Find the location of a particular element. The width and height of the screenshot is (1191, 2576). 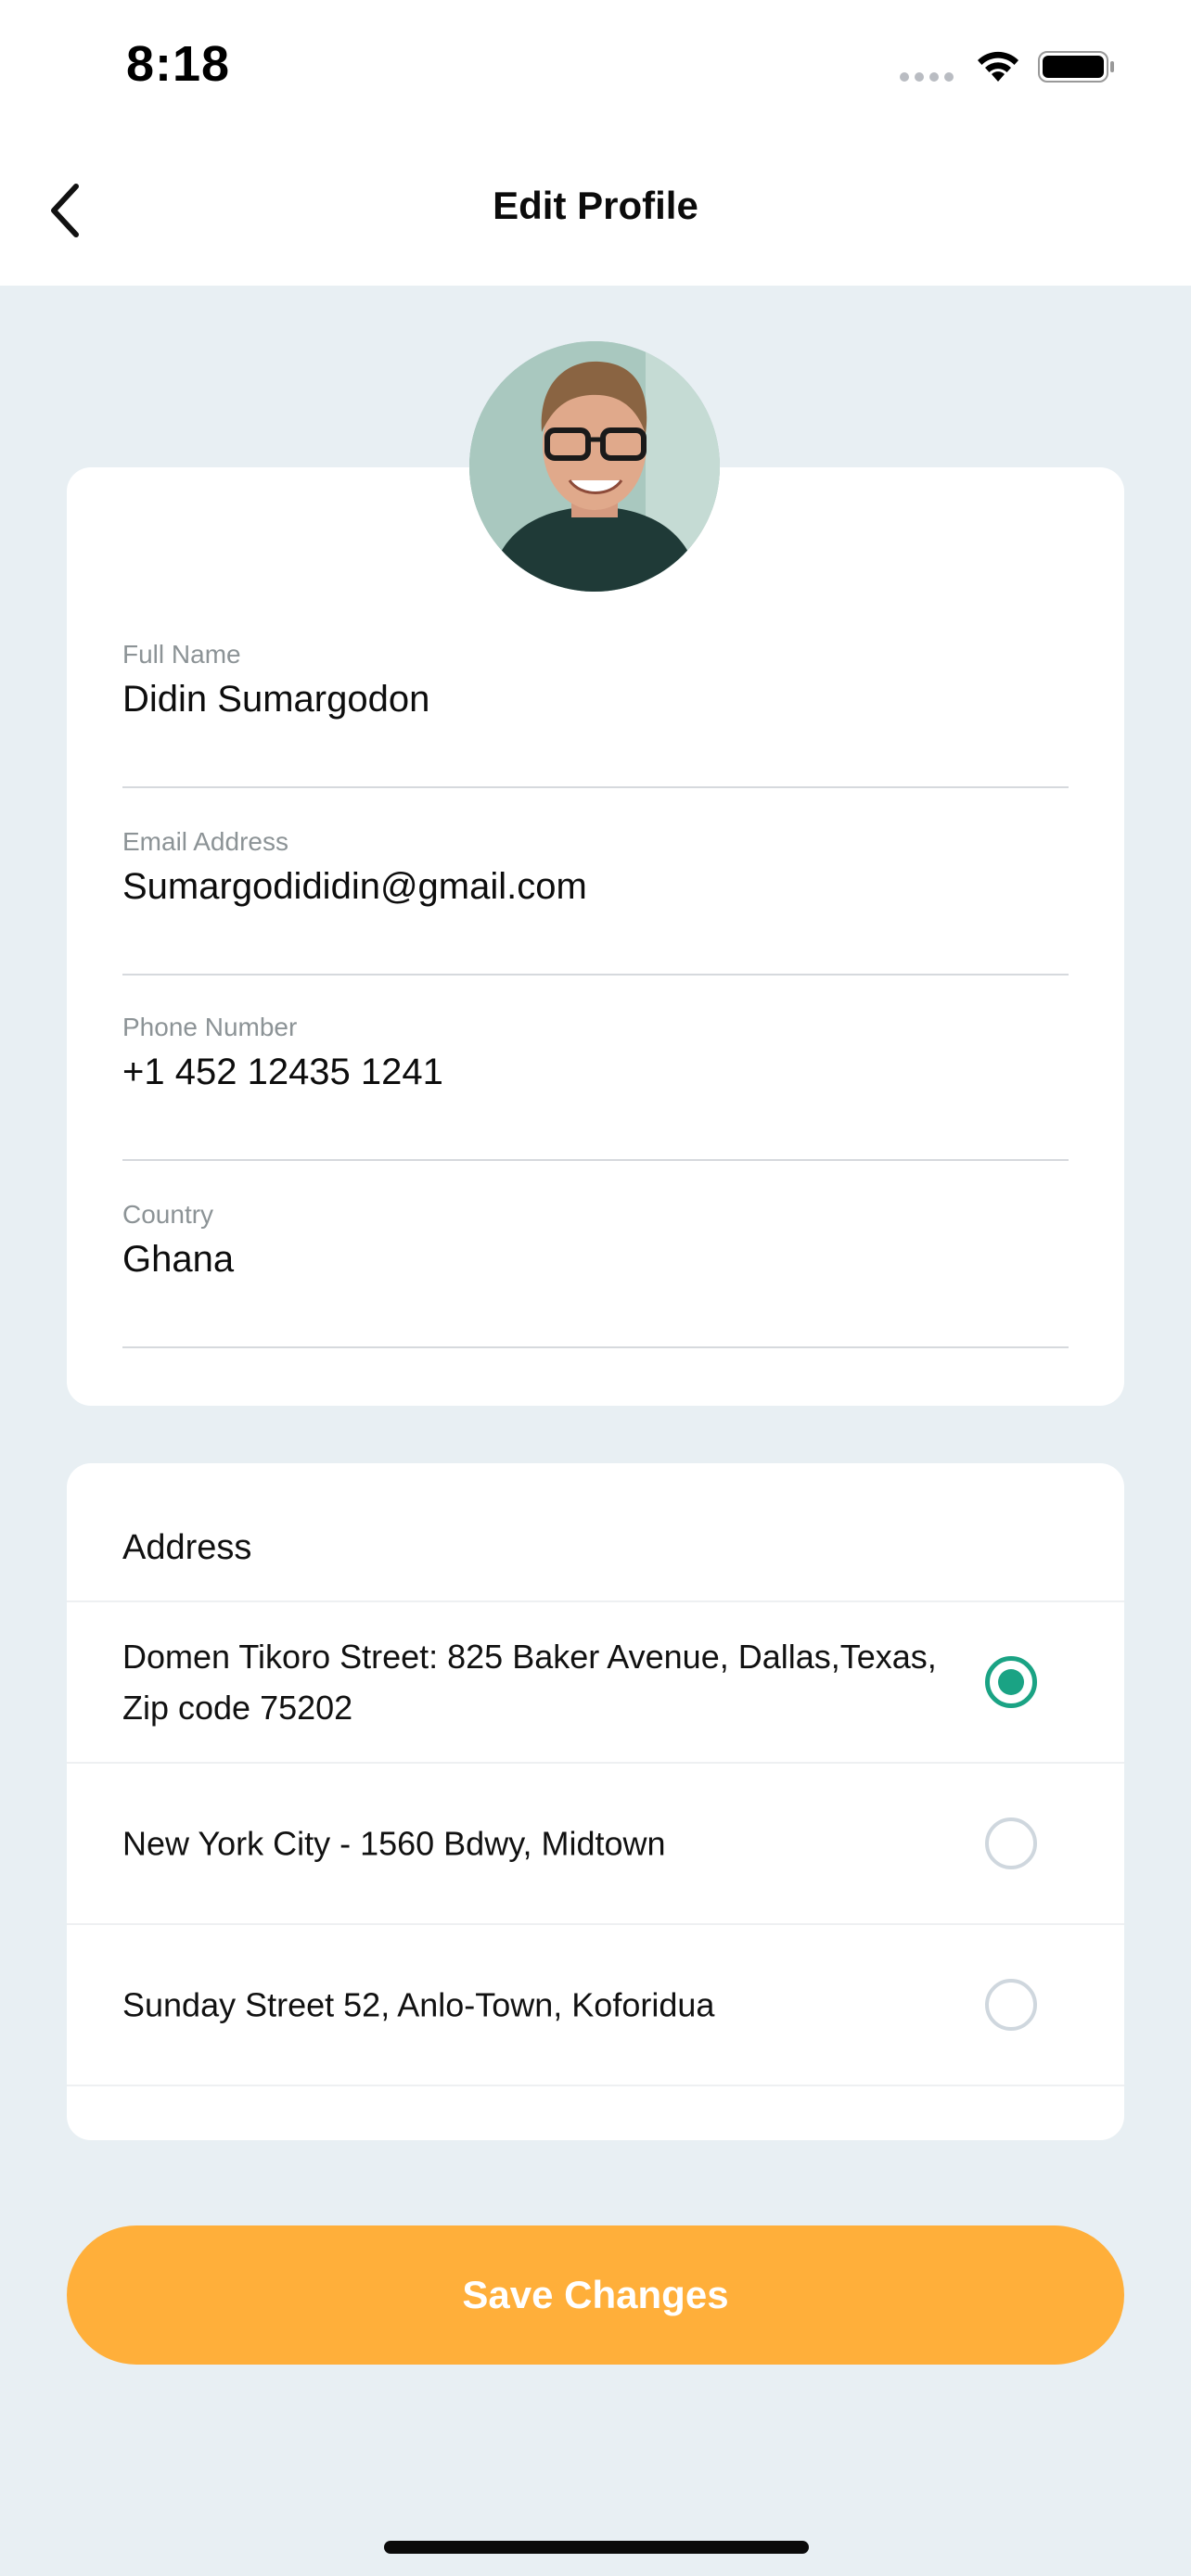

address-text: Sunday Street 52, Anlo-Town, Koforidua is located at coordinates (418, 2005).